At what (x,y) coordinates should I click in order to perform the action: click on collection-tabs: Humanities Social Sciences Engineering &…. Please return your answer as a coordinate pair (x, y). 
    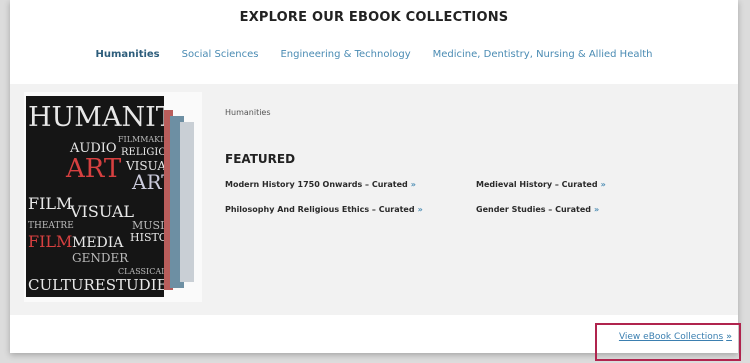
    Looking at the image, I should click on (374, 54).